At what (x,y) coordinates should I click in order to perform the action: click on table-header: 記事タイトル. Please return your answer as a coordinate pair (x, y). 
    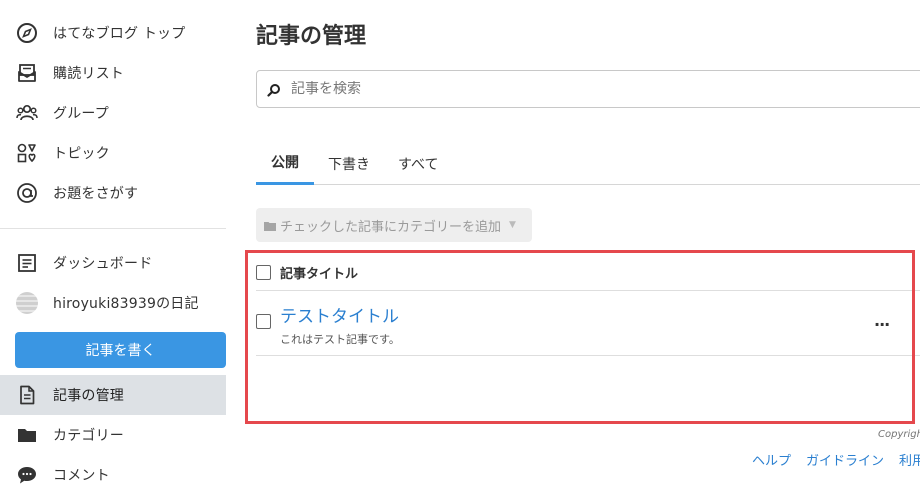
    Looking at the image, I should click on (588, 273).